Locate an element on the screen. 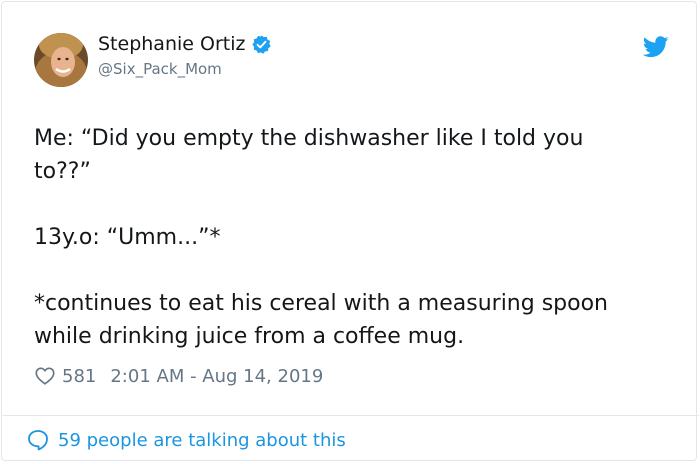 This screenshot has height=464, width=700. avatar-image is located at coordinates (61, 60).